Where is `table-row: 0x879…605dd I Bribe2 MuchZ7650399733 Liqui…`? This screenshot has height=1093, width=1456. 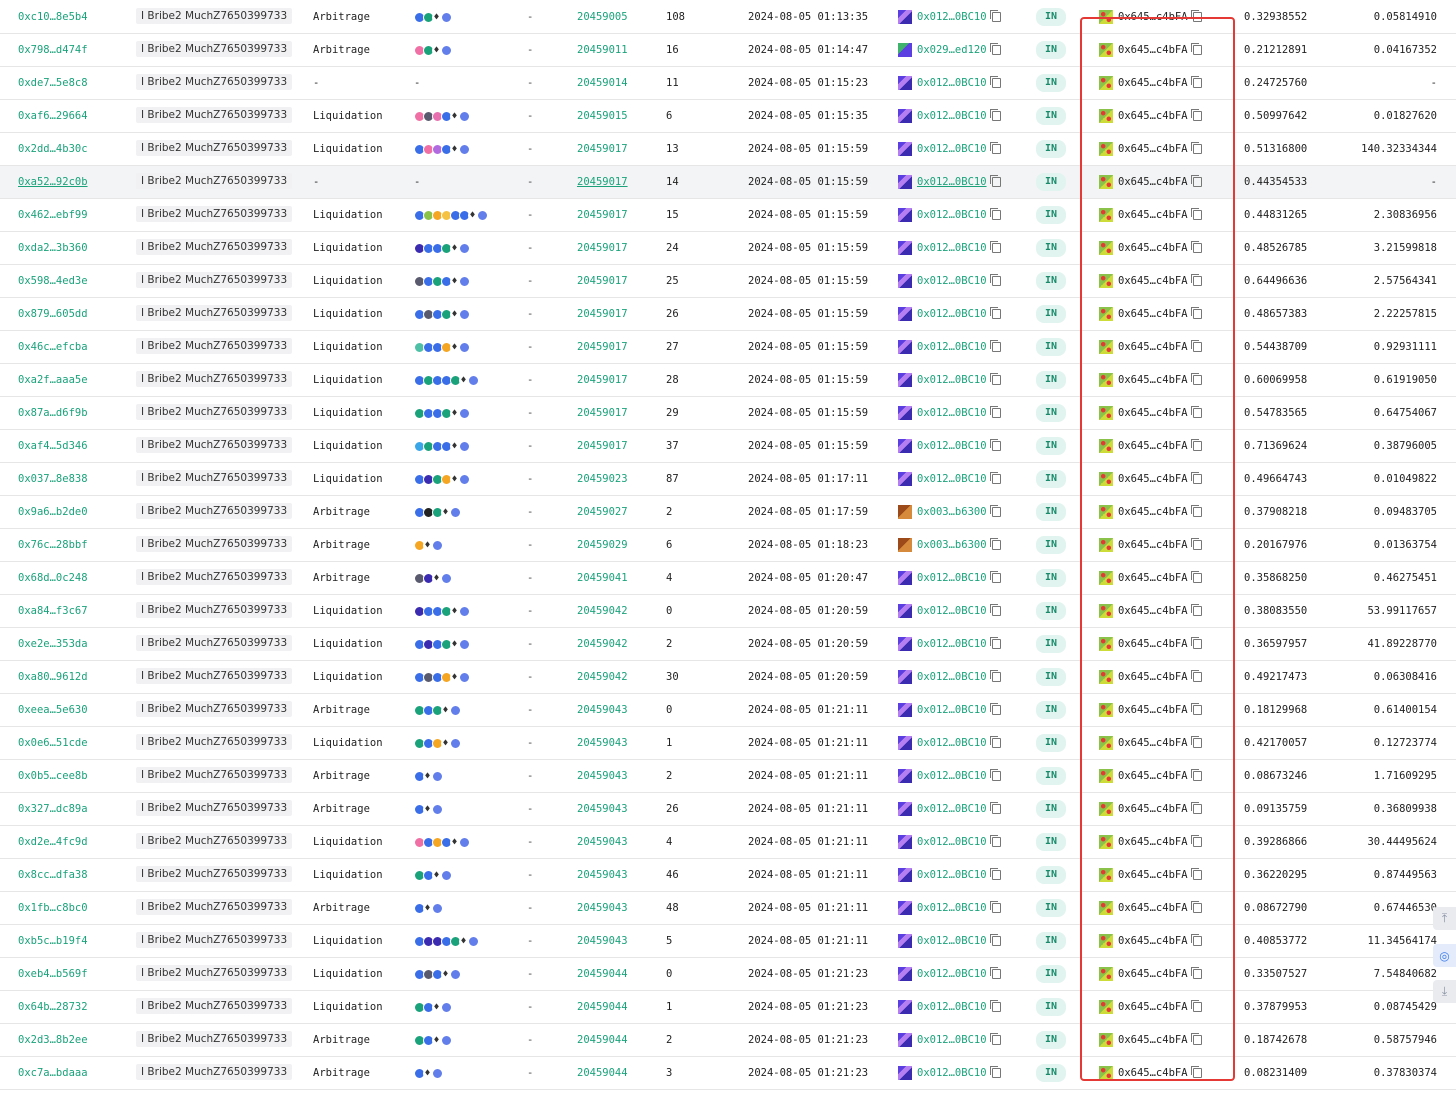
table-row: 0x879…605dd I Bribe2 MuchZ7650399733 Liqui… is located at coordinates (728, 314).